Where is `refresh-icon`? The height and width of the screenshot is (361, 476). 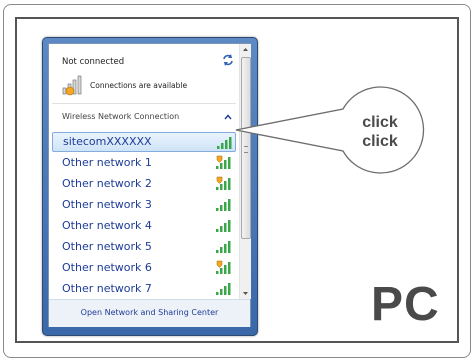
refresh-icon is located at coordinates (228, 60).